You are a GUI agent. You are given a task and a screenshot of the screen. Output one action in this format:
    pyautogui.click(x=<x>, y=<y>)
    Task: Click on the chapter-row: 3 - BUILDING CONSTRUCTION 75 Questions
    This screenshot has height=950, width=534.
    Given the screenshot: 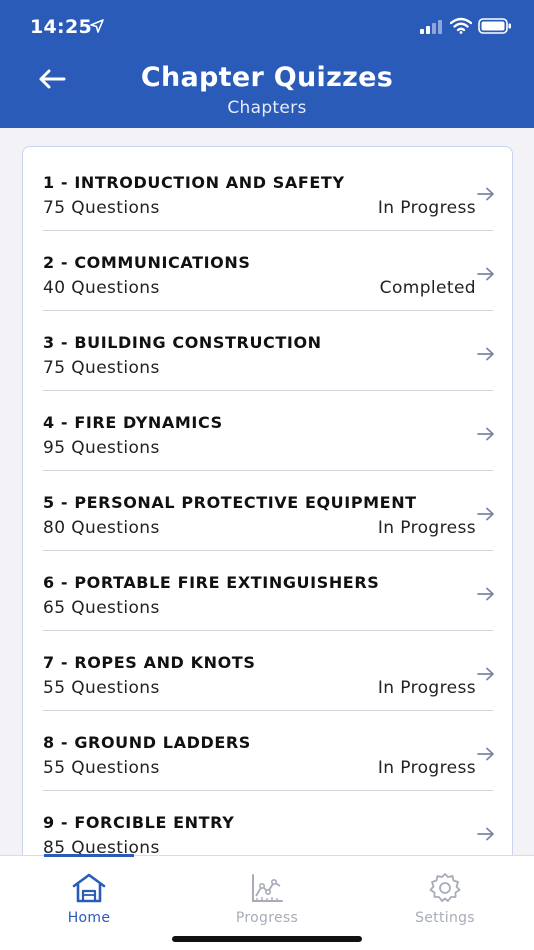 What is the action you would take?
    pyautogui.click(x=268, y=351)
    